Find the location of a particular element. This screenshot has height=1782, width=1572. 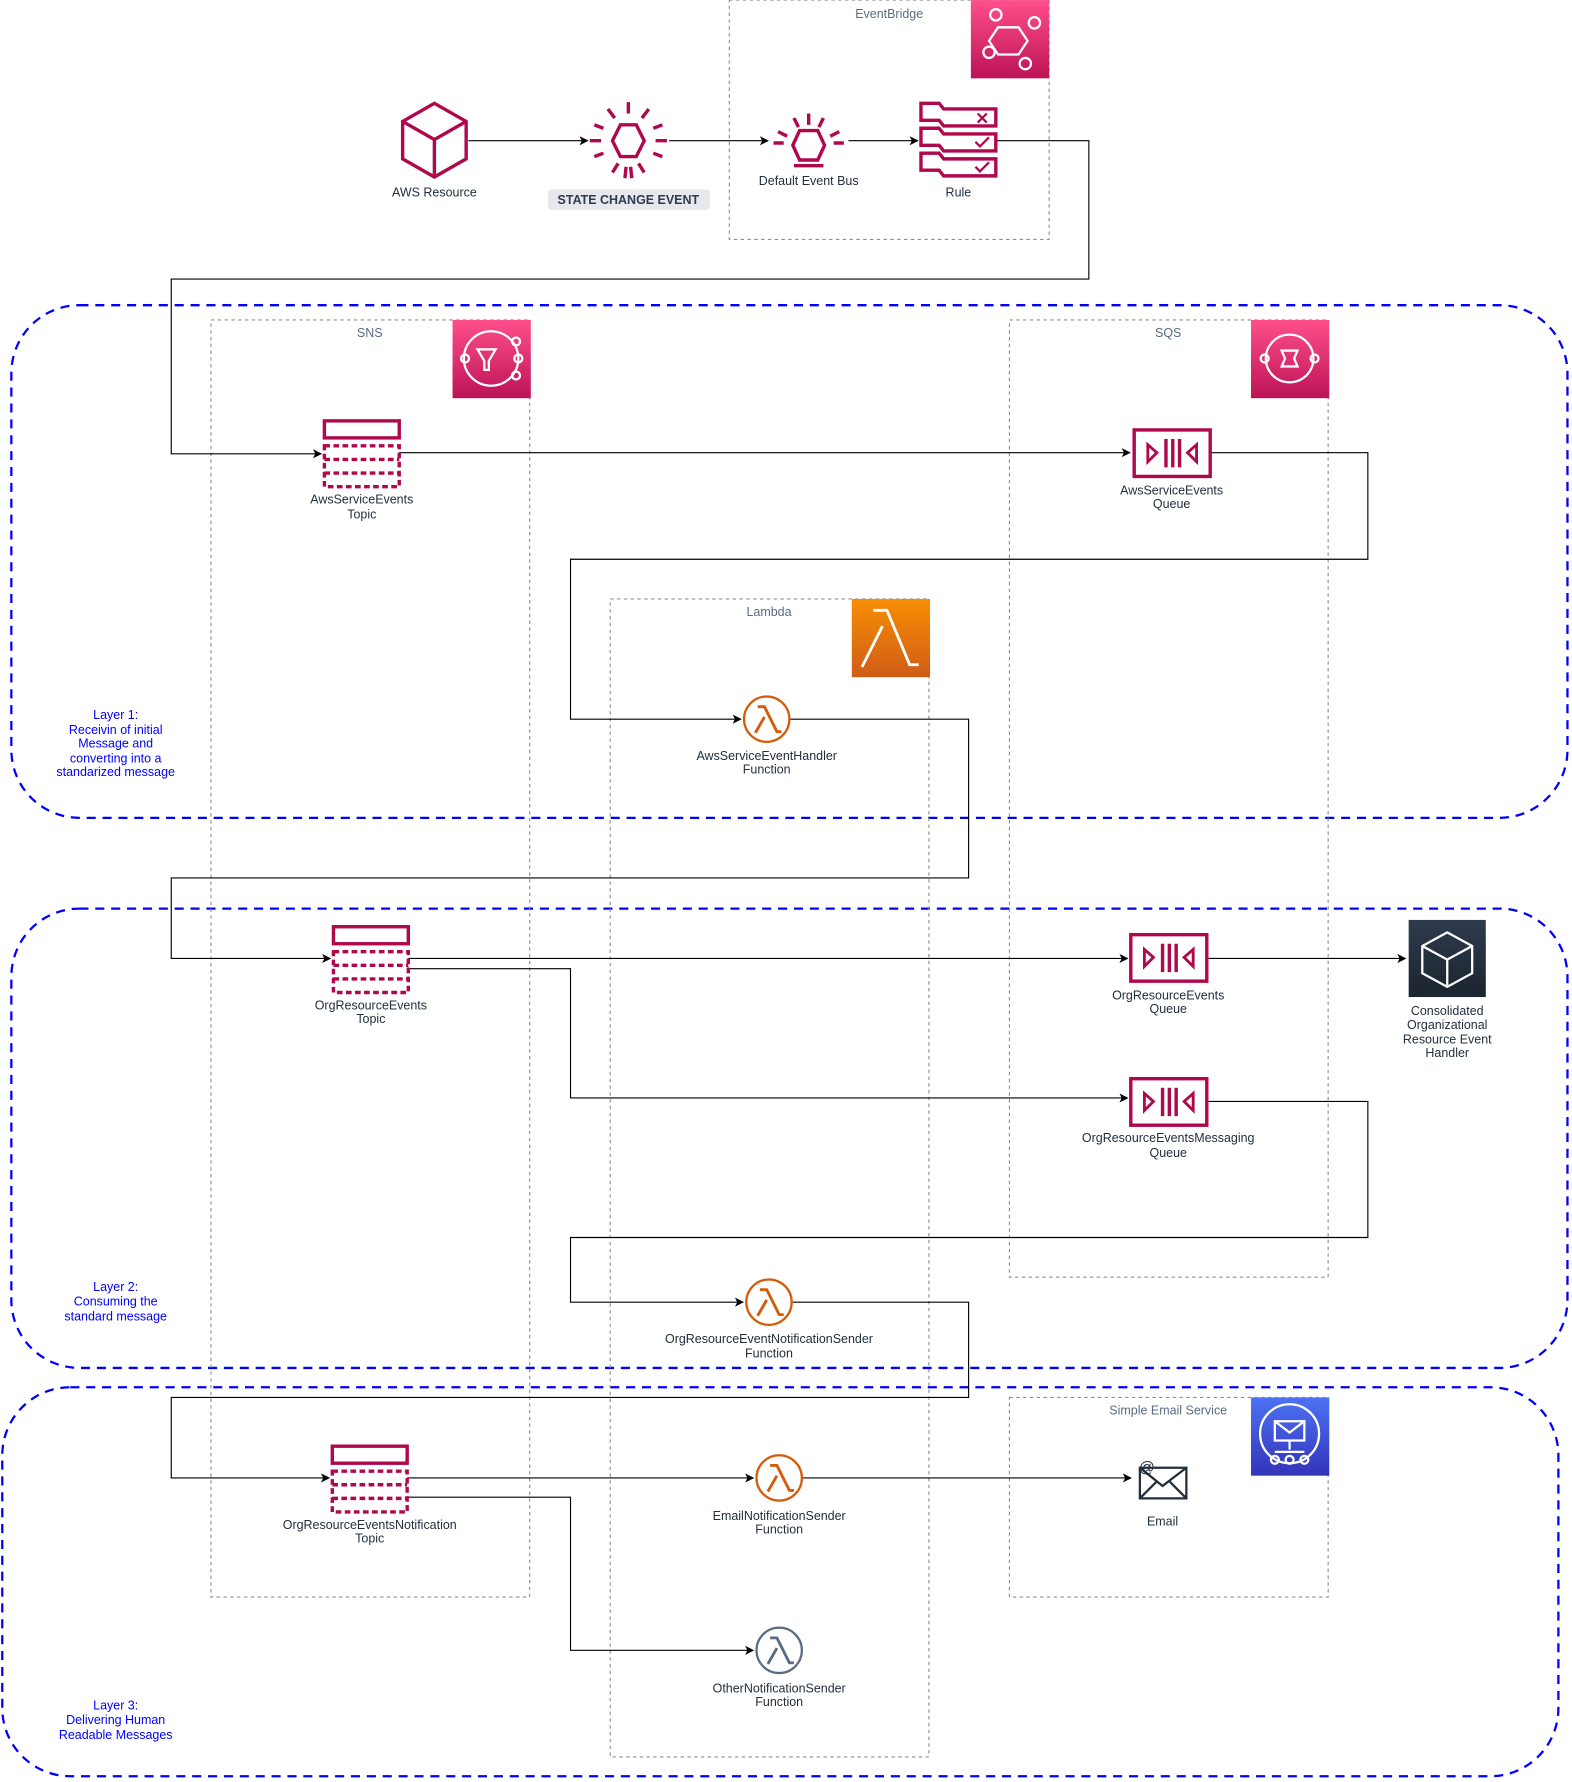

cube-icon is located at coordinates (434, 140).